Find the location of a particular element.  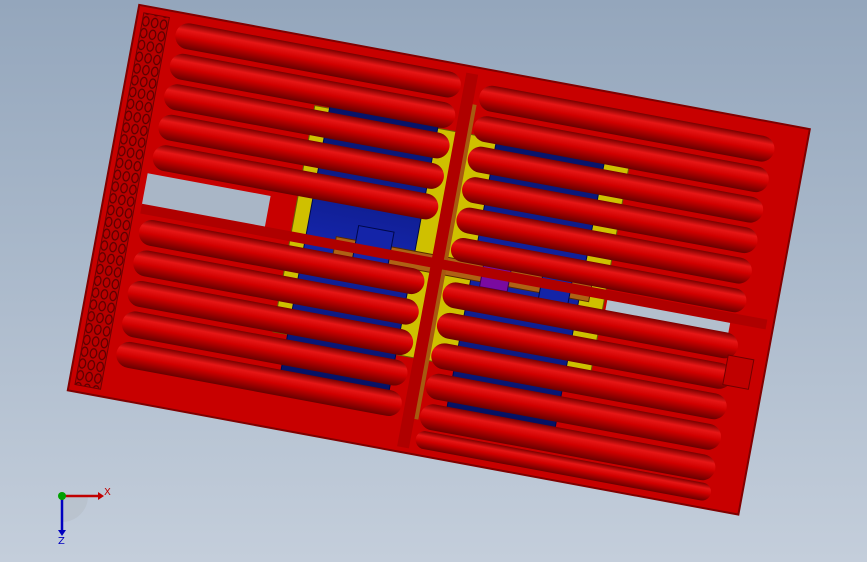

axis-triad: X Z is located at coordinates (84, 517).